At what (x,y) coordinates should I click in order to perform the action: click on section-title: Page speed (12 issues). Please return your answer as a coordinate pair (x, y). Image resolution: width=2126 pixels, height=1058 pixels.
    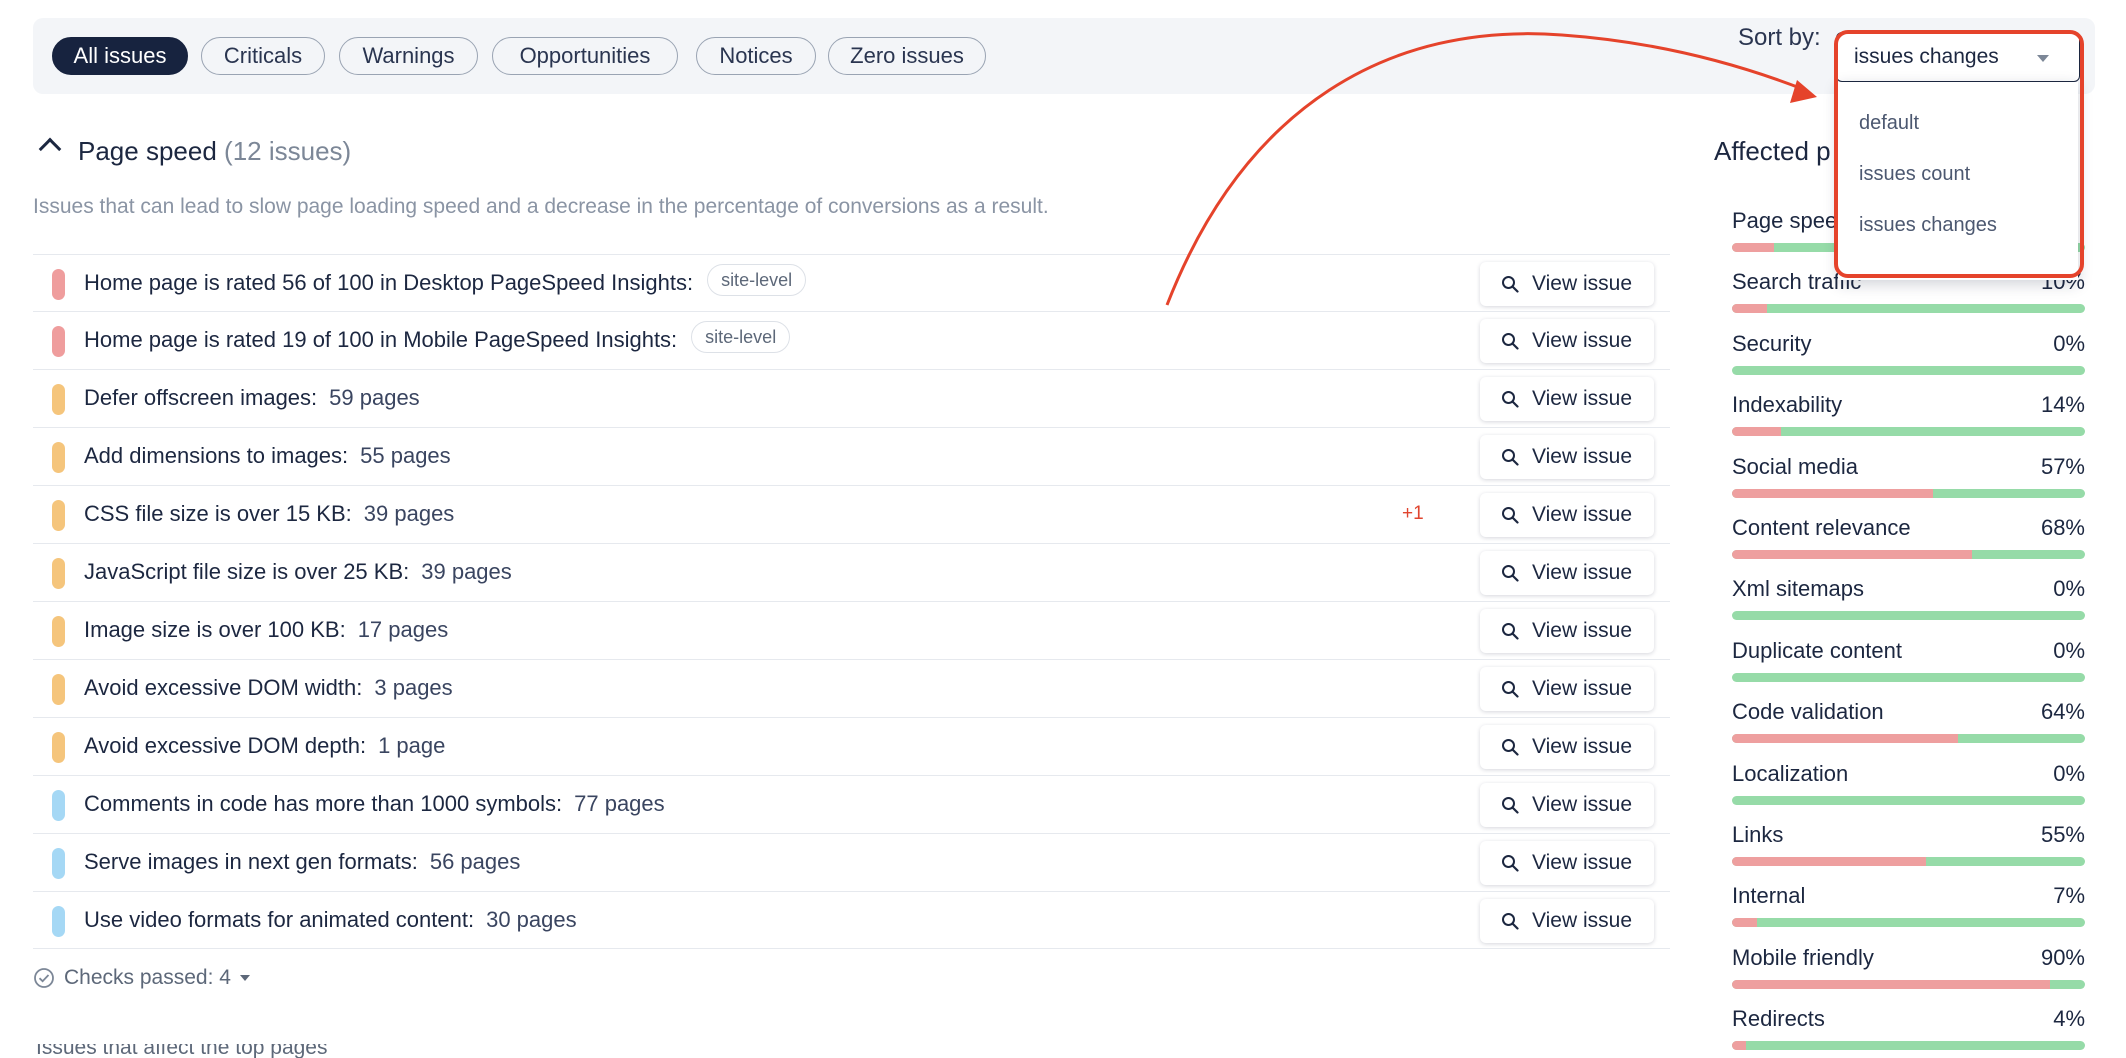
    Looking at the image, I should click on (214, 151).